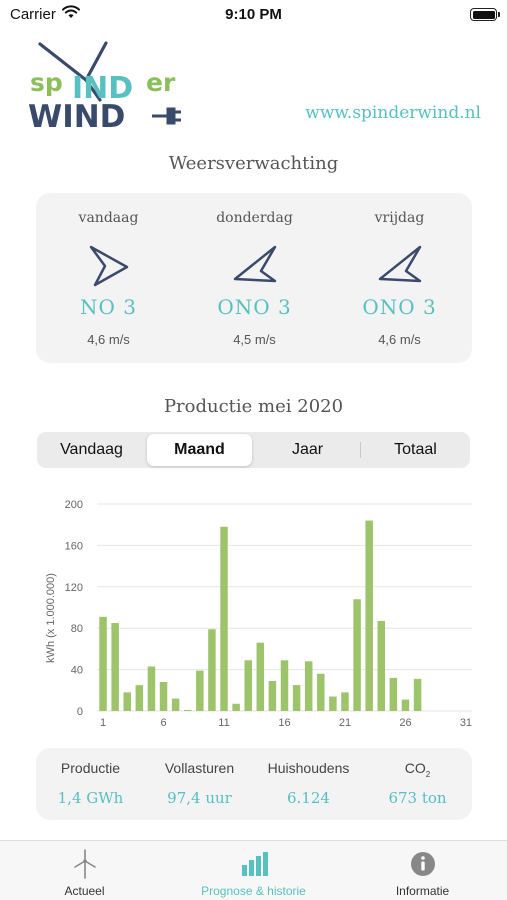 This screenshot has width=507, height=900. What do you see at coordinates (84, 864) in the screenshot?
I see `wind-turbine-icon` at bounding box center [84, 864].